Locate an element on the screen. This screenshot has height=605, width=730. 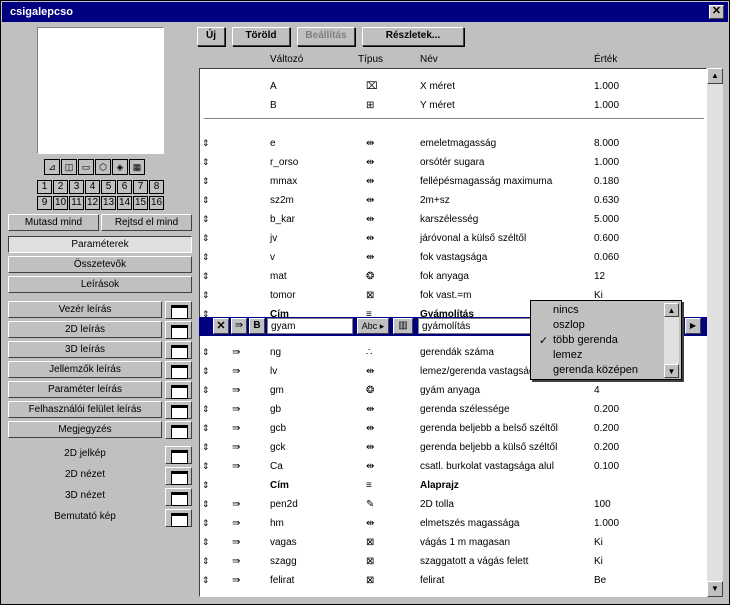
grid-number-10: 10 is located at coordinates (60, 203).